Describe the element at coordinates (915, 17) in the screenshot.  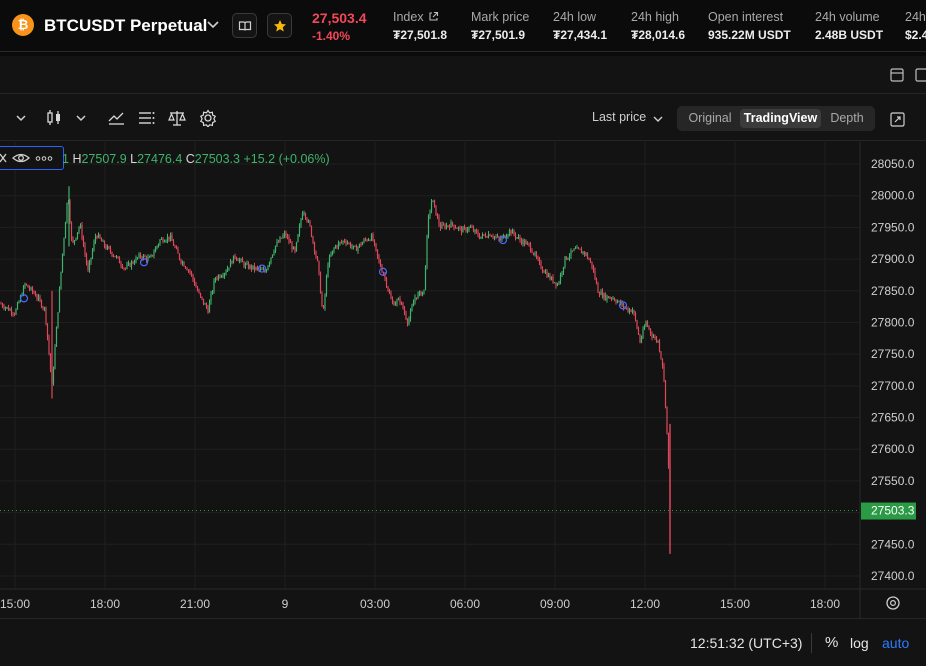
I see `stat-24h-turnover-label: 24h` at that location.